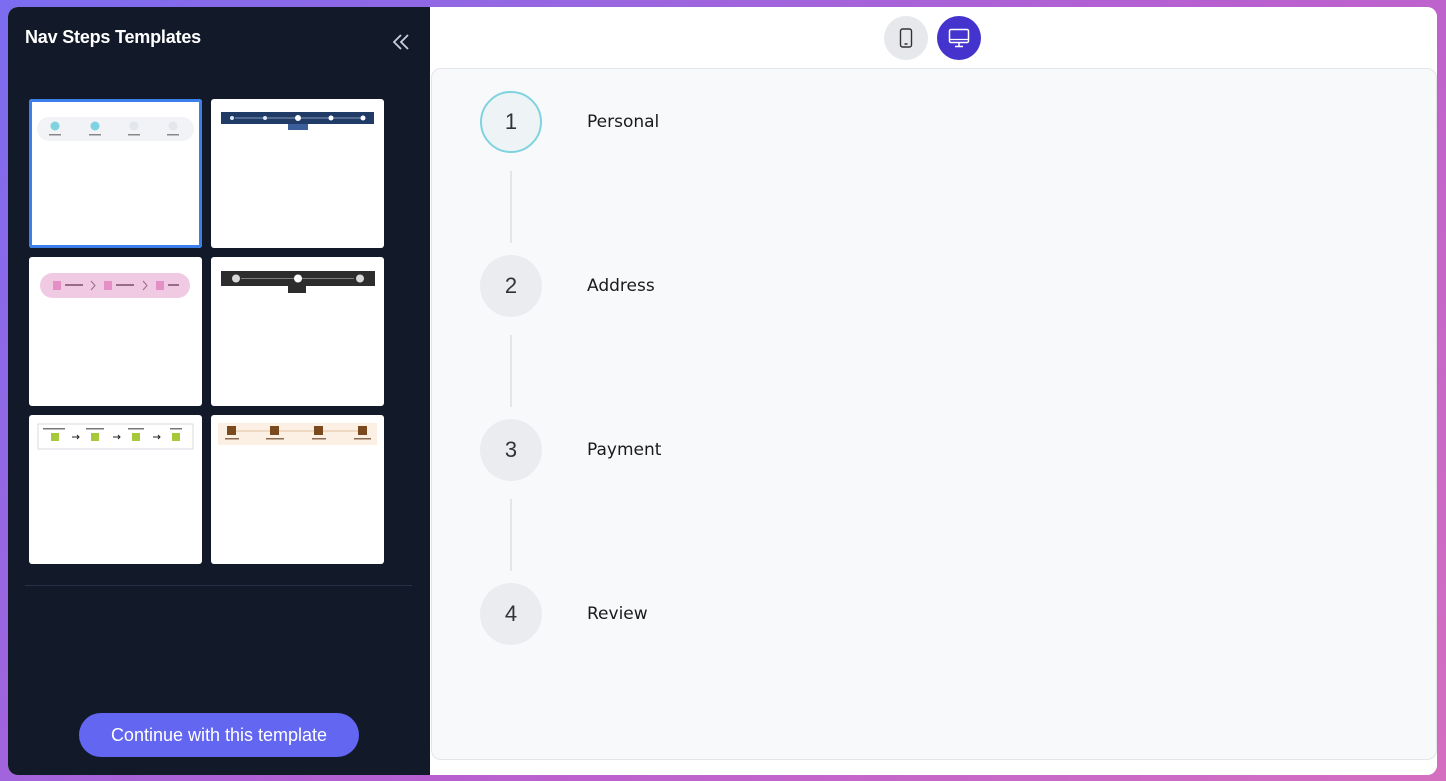  Describe the element at coordinates (113, 37) in the screenshot. I see `sidebar-title: Nav Steps Templates` at that location.